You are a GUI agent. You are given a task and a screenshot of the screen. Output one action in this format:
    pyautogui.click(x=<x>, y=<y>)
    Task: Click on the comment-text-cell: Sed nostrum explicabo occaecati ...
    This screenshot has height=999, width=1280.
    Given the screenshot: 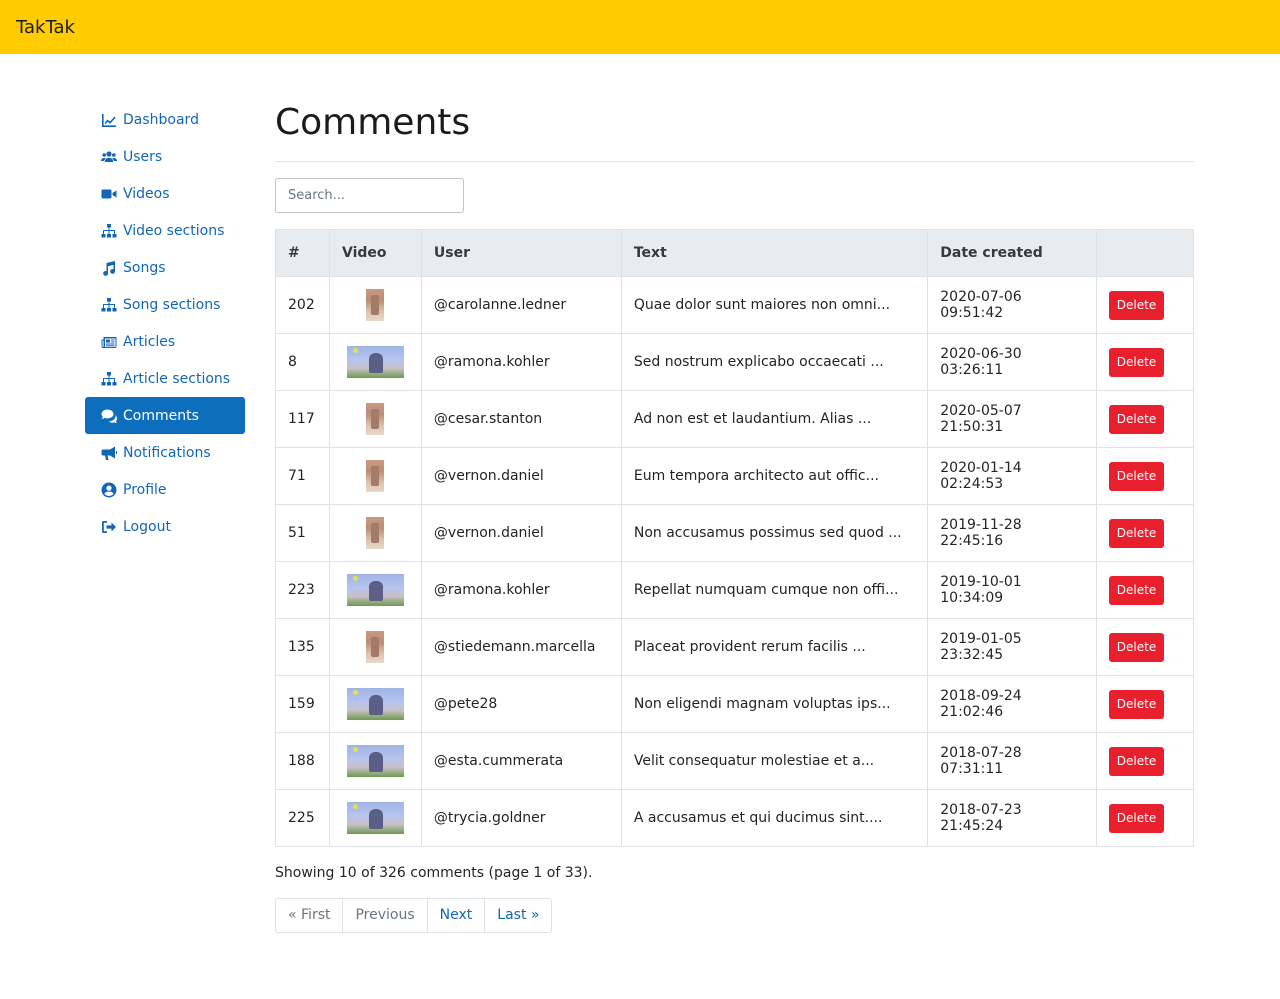 What is the action you would take?
    pyautogui.click(x=774, y=362)
    